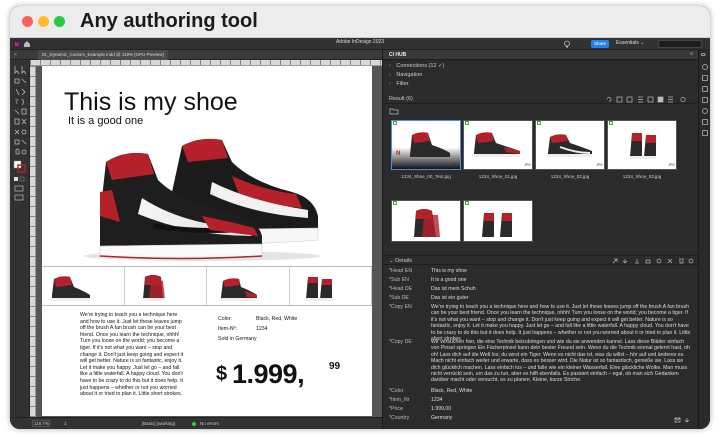 This screenshot has height=437, width=720. I want to click on metadata-key: *Country, so click(399, 418).